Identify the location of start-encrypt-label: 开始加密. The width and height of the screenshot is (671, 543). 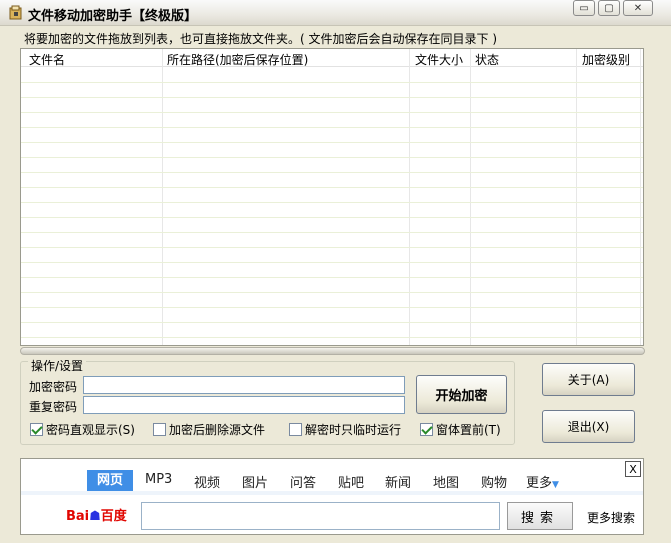
(461, 396).